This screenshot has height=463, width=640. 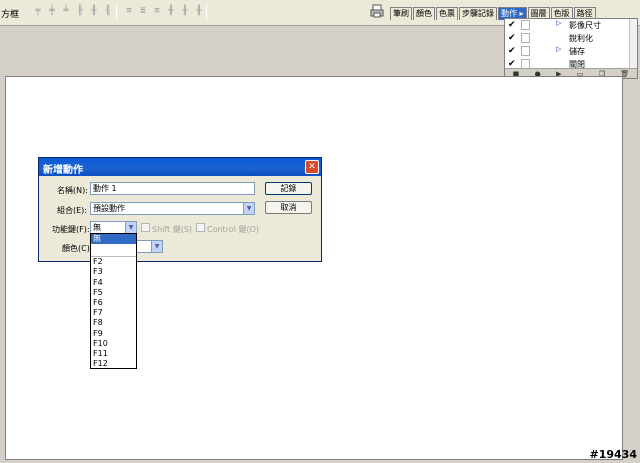 I want to click on list-item: F3, so click(x=113, y=272).